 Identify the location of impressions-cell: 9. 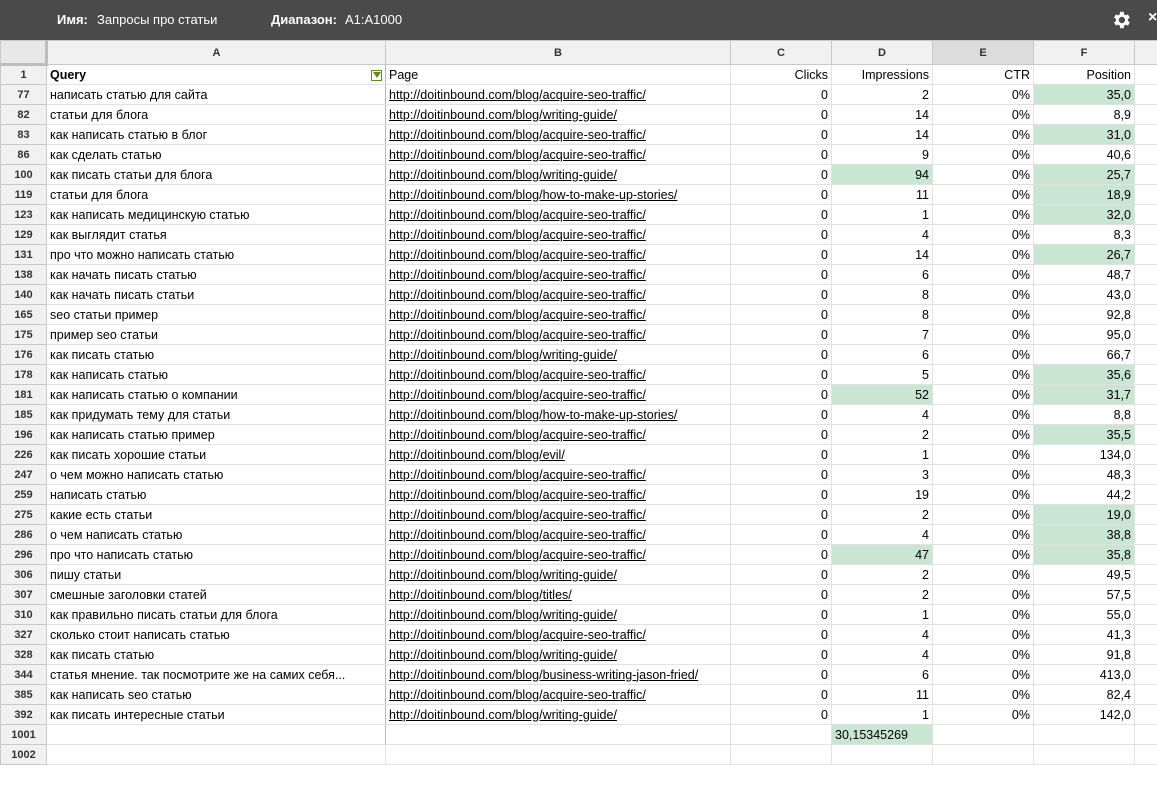
(882, 154).